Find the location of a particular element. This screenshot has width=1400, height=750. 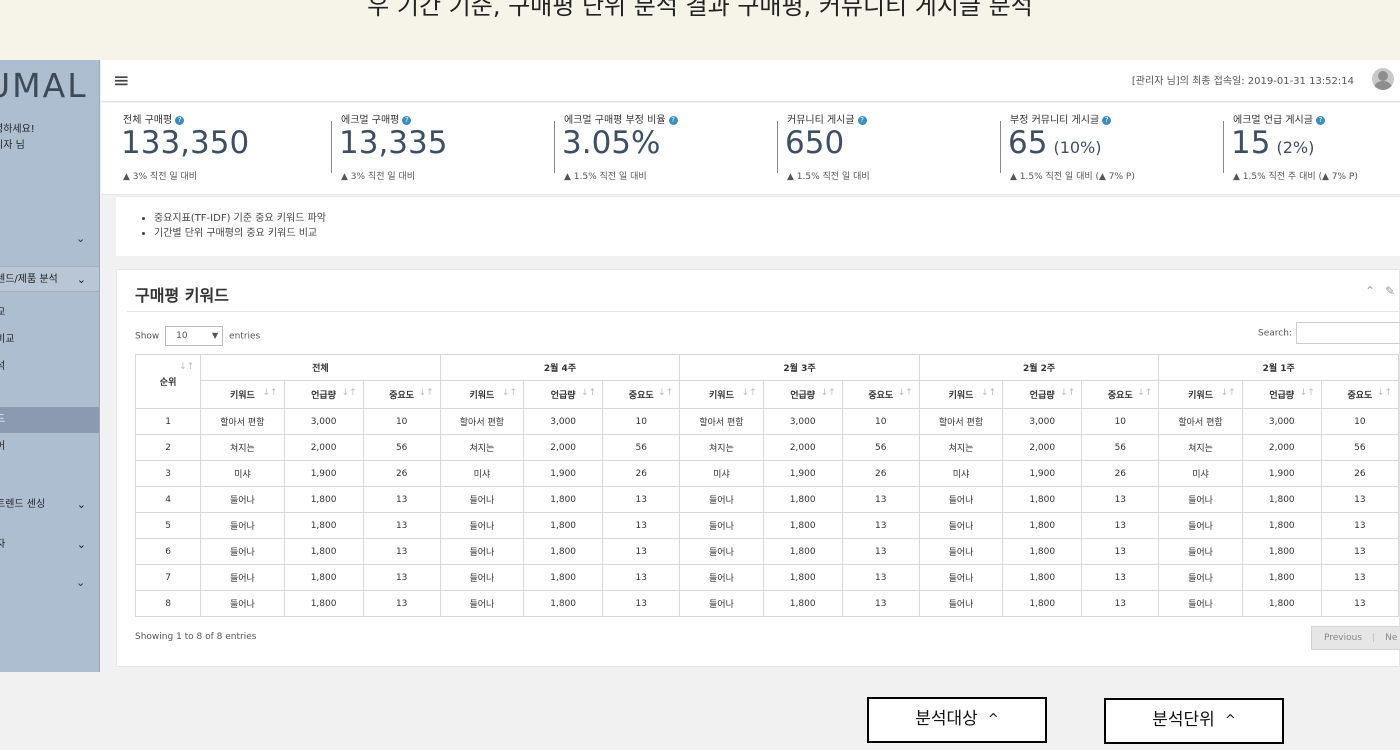

stat-total-reviews: 전체 구매평? 133,350 ▲ 3% 직전 일 대비 is located at coordinates (224, 149).